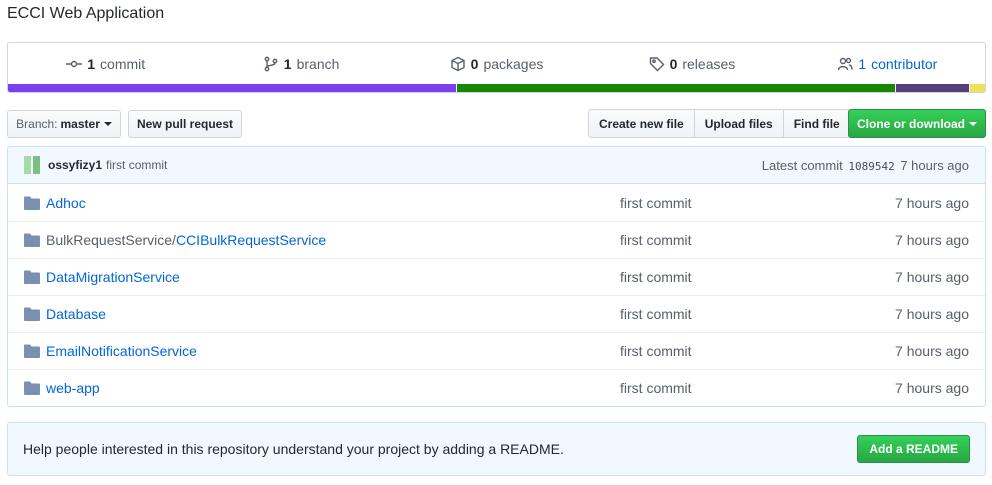 This screenshot has height=485, width=992. I want to click on branch-name: master, so click(80, 124).